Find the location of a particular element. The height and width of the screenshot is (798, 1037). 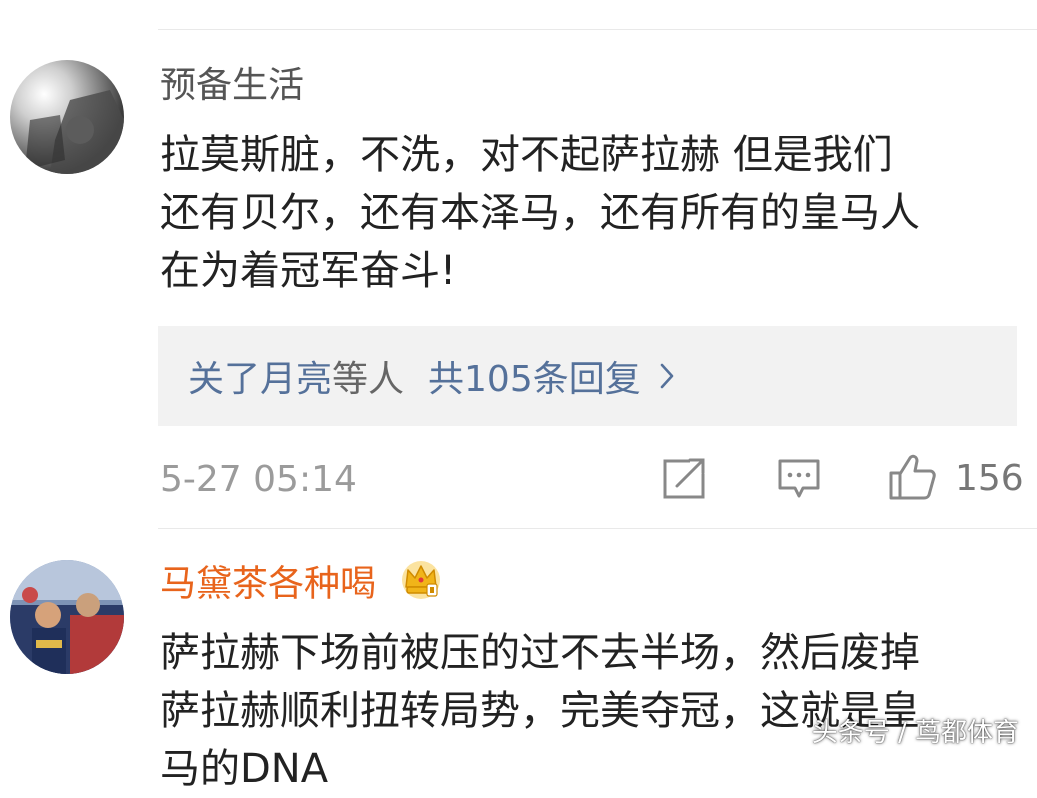

thumbs-up-icon is located at coordinates (912, 479).